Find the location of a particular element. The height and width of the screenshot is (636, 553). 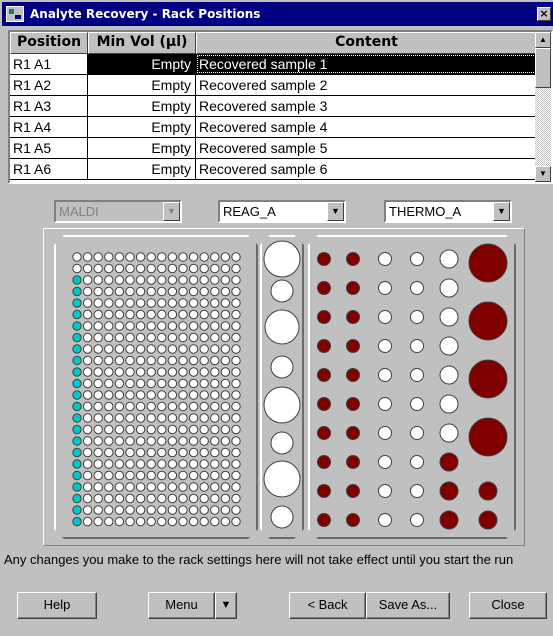

content-cell: Recovered sample 3 is located at coordinates (366, 106).